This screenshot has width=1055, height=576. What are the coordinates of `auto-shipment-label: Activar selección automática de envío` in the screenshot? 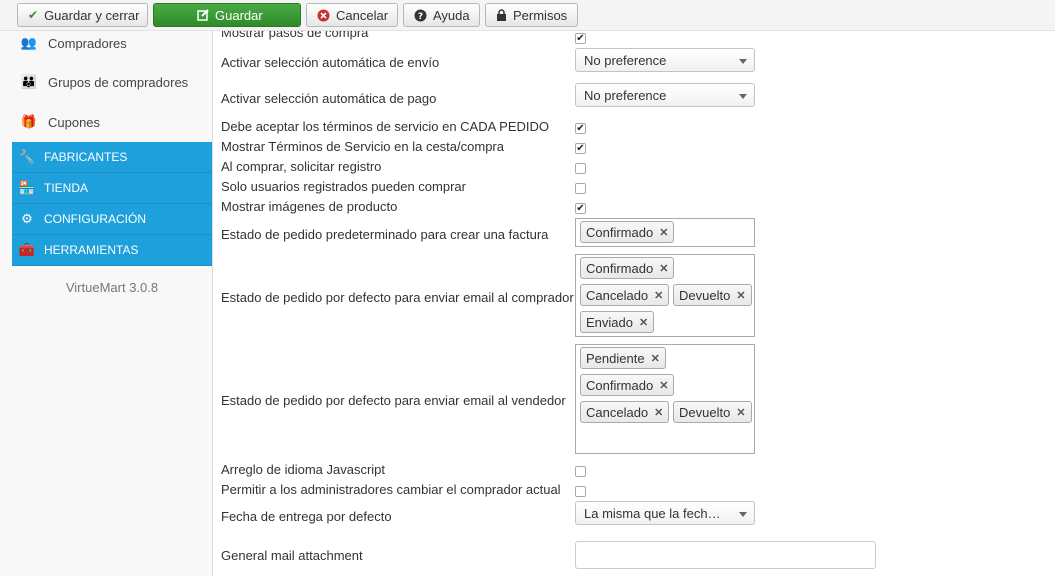 It's located at (330, 62).